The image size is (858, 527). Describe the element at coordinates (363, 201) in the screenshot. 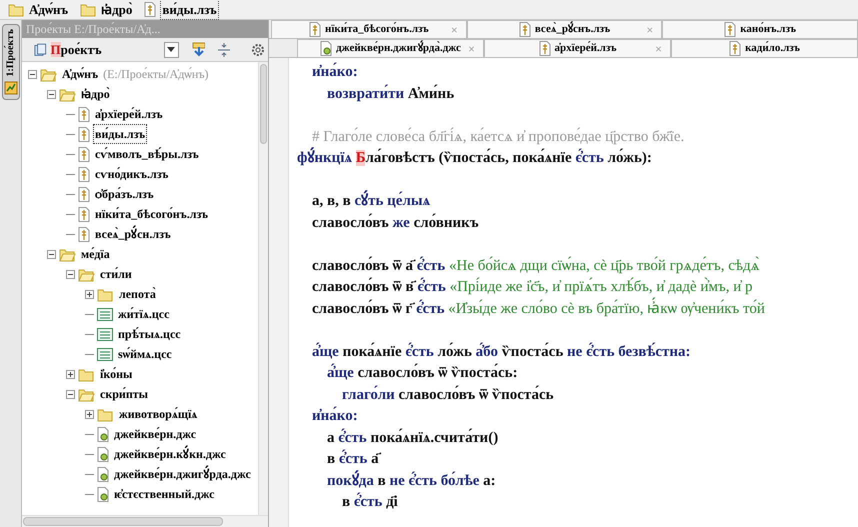

I see `code-line: а, в, в сꙋ́ть це́лыѧ` at that location.